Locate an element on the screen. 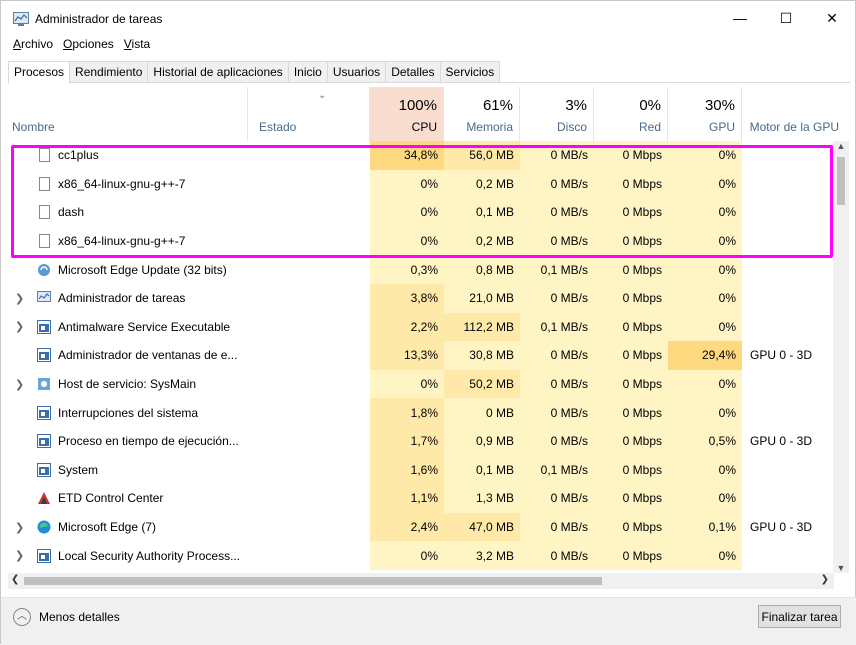 Image resolution: width=856 pixels, height=645 pixels. menu-vista: Vista is located at coordinates (137, 46).